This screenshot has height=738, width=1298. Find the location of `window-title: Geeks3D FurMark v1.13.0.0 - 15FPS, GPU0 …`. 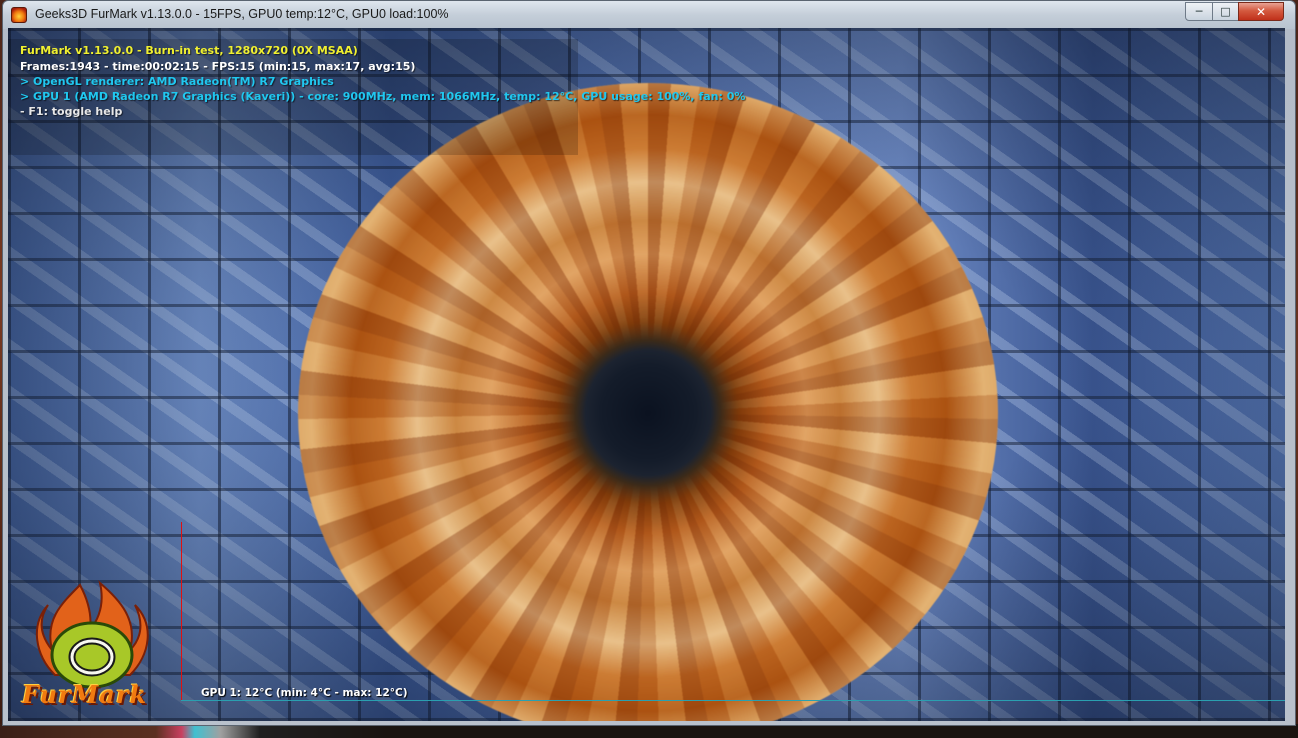

window-title: Geeks3D FurMark v1.13.0.0 - 15FPS, GPU0 … is located at coordinates (242, 14).